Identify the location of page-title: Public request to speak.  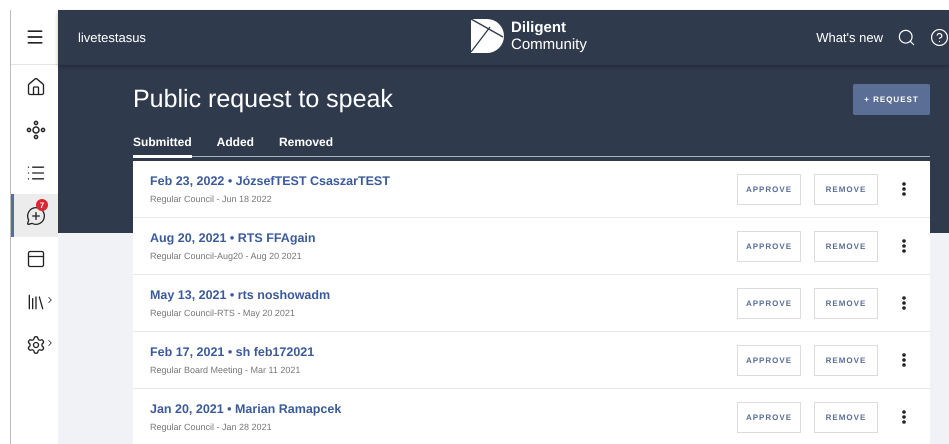
(263, 99).